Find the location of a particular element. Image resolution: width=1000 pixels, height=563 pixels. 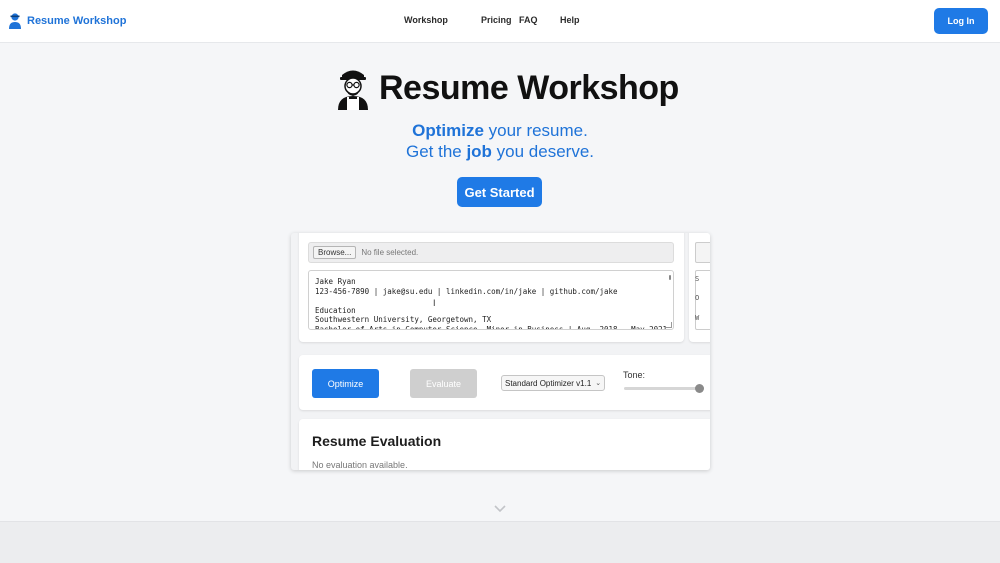

tagline-line-2: Get the job you deserve. is located at coordinates (500, 152).